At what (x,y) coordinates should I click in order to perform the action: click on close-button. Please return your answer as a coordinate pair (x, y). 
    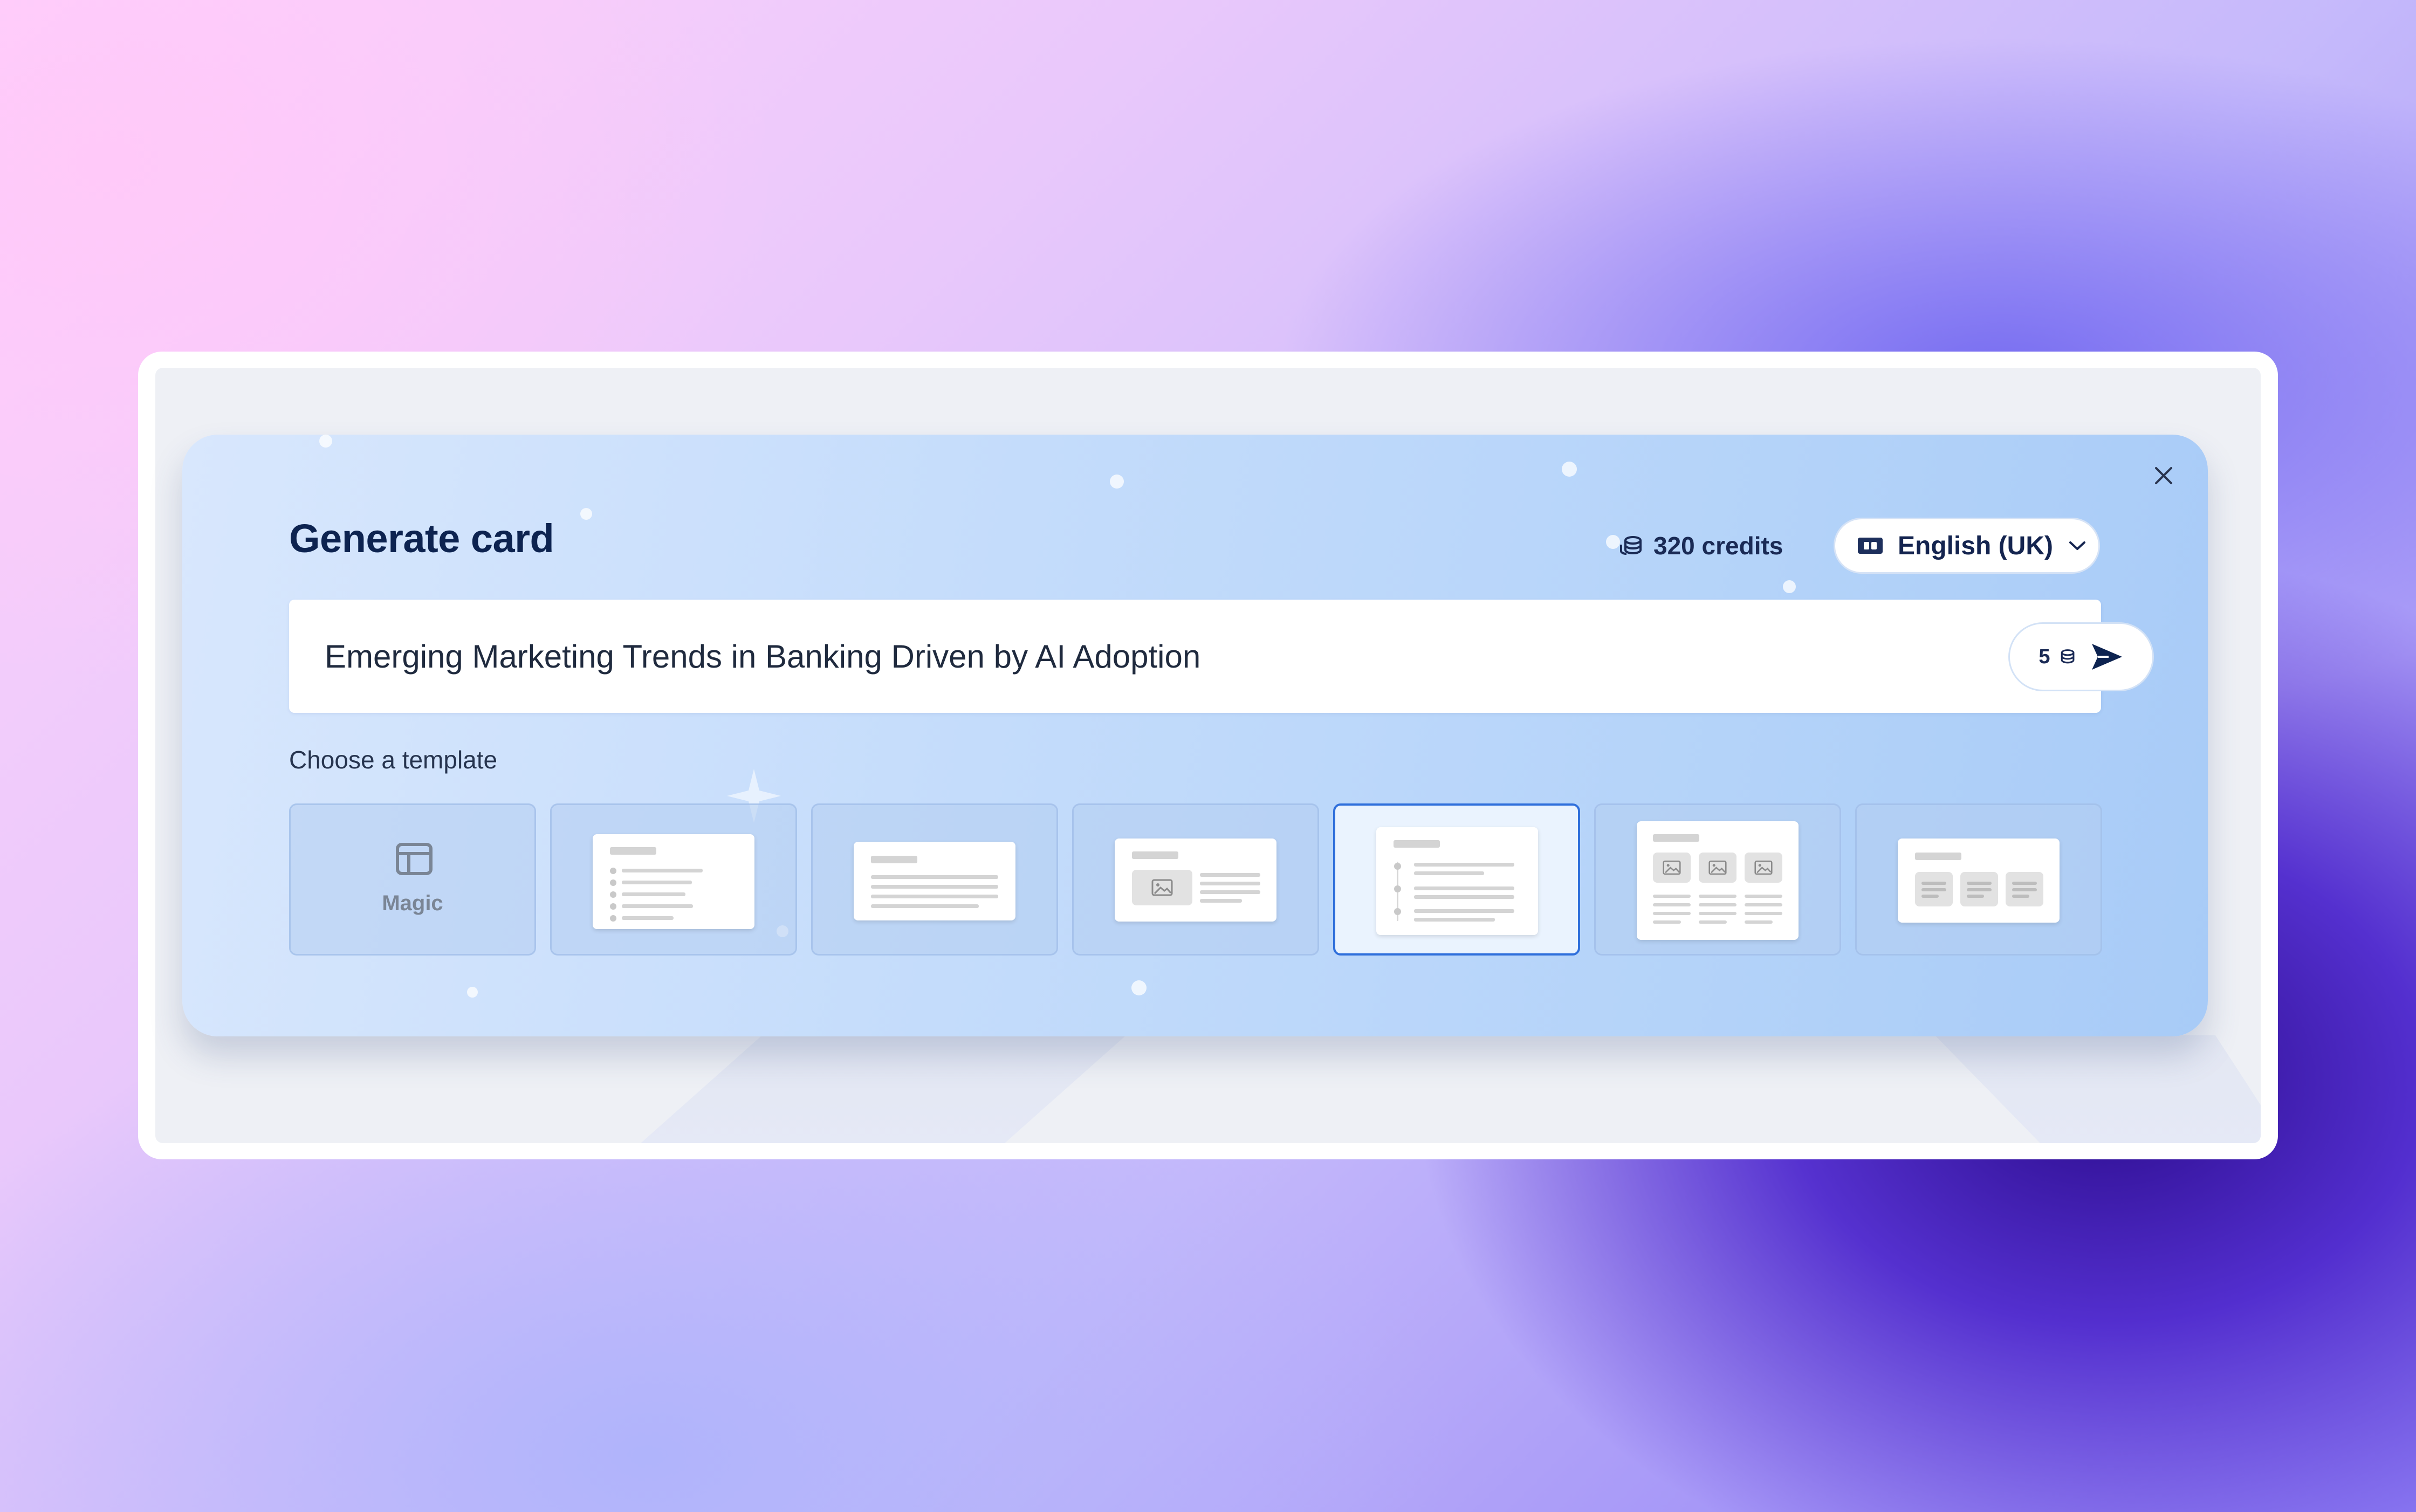
    Looking at the image, I should click on (2164, 476).